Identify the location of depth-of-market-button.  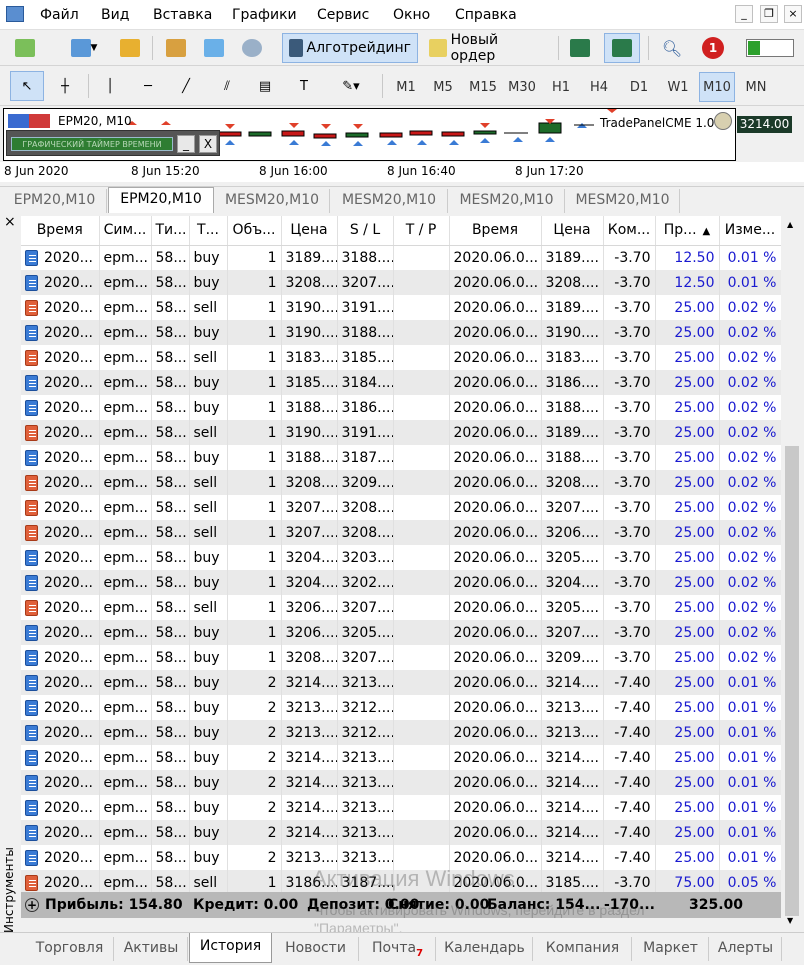
(580, 48).